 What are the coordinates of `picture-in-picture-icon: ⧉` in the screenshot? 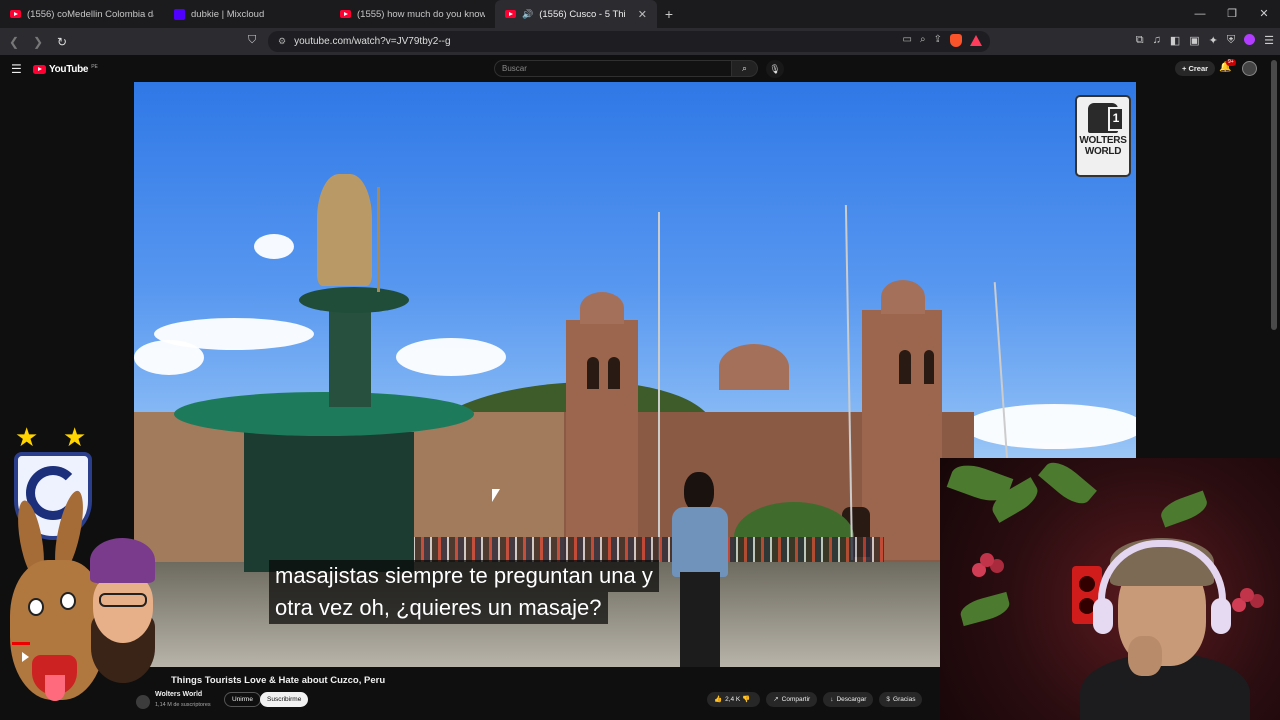 It's located at (1140, 40).